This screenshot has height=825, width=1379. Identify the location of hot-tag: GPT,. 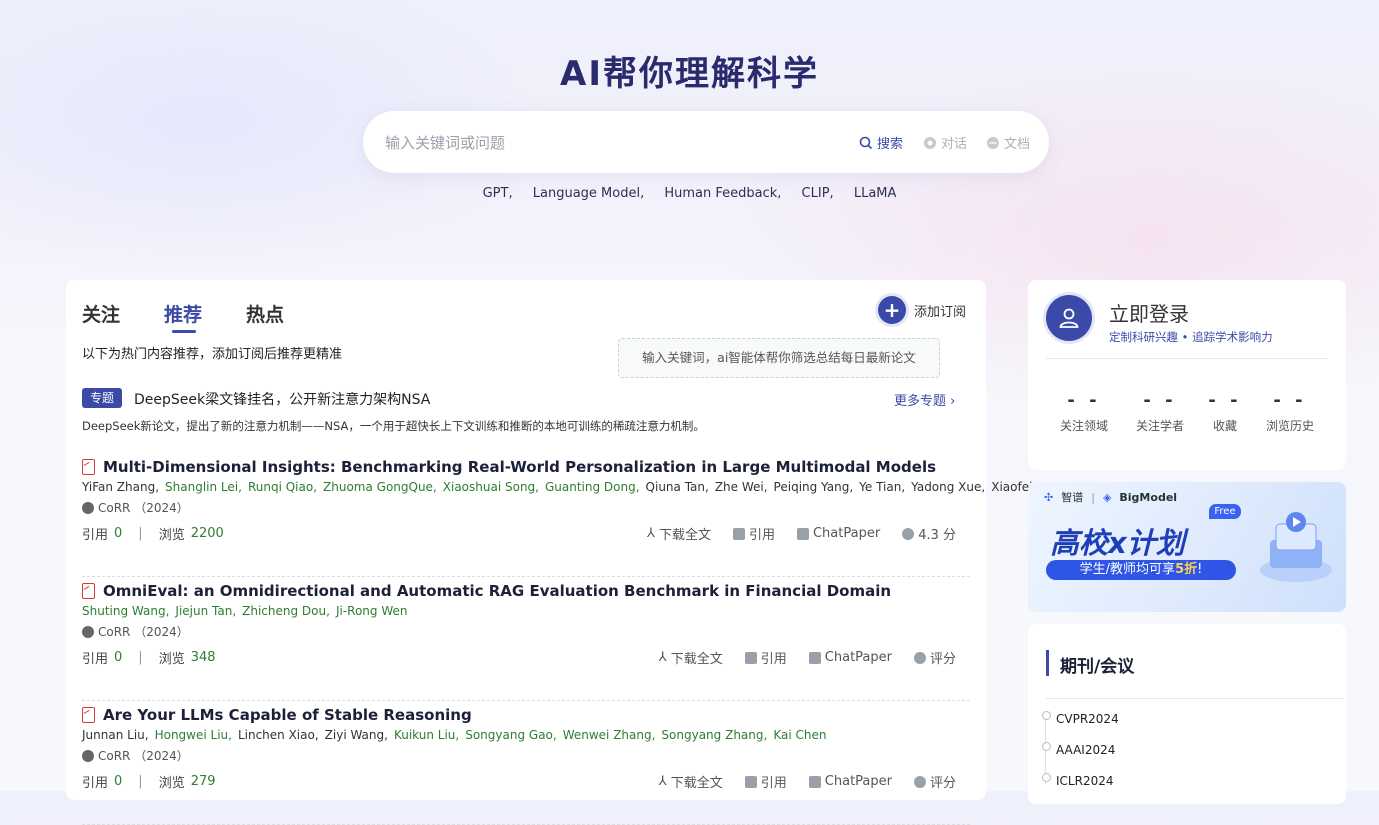
(498, 193).